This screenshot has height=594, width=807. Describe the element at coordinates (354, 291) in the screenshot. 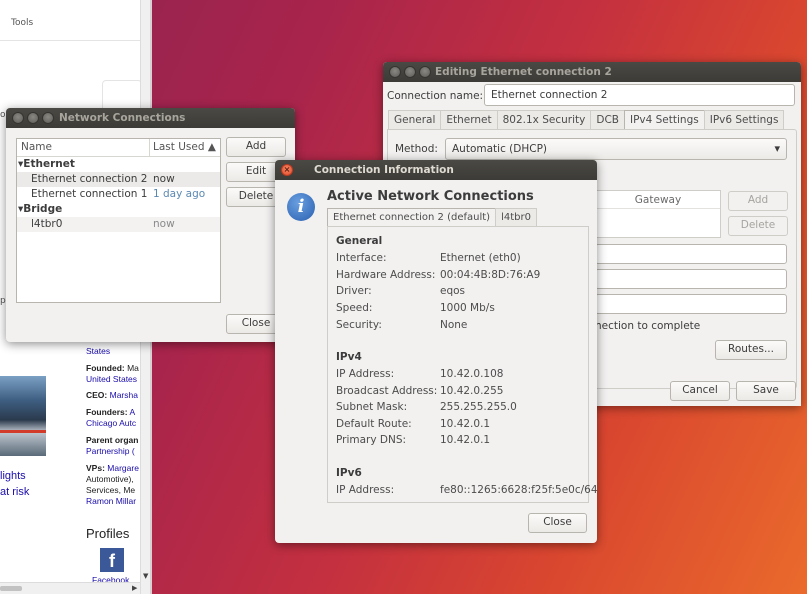

I see `detail-key: Driver:` at that location.